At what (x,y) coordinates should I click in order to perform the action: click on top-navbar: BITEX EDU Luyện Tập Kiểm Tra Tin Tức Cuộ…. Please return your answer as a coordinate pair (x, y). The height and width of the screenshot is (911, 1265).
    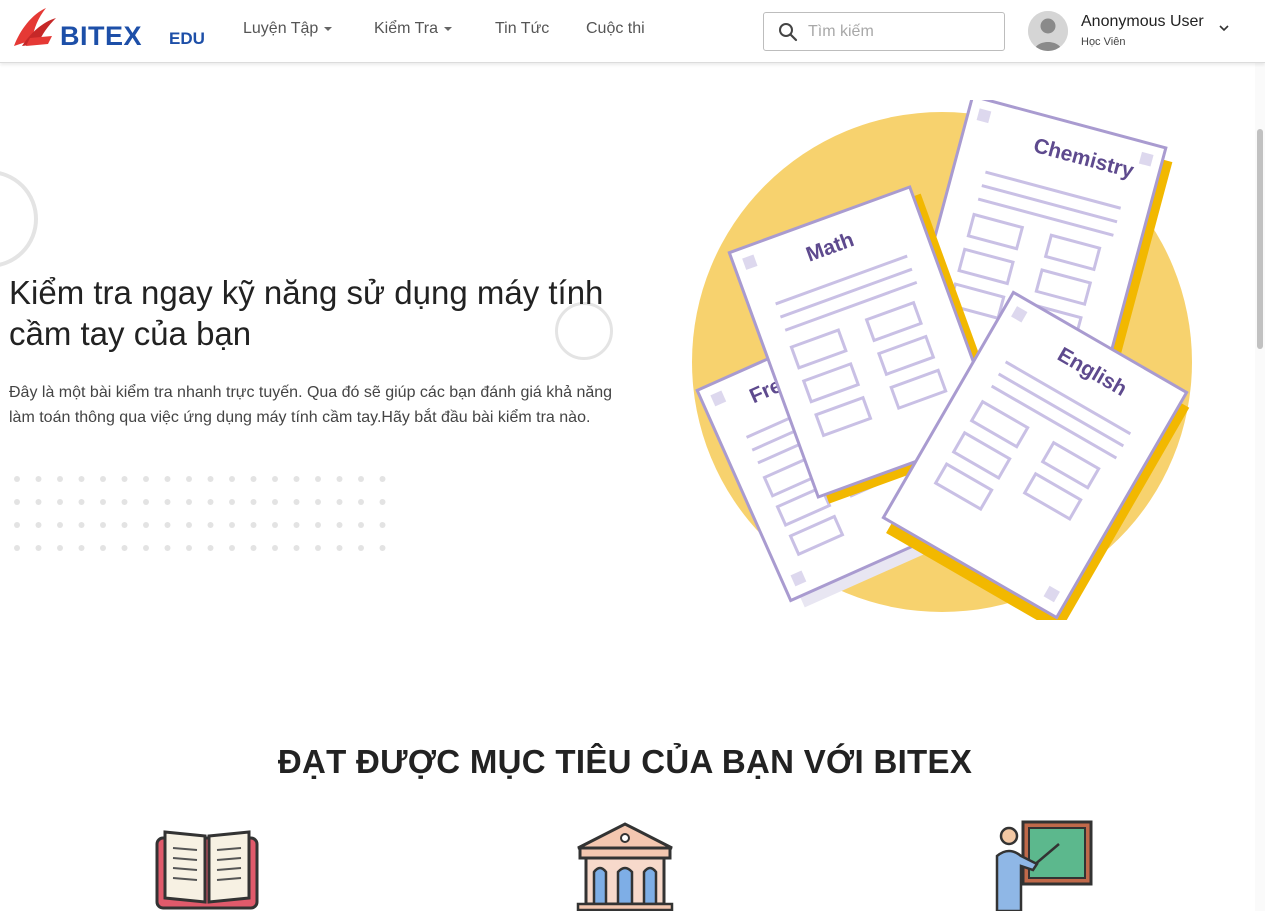
    Looking at the image, I should click on (632, 31).